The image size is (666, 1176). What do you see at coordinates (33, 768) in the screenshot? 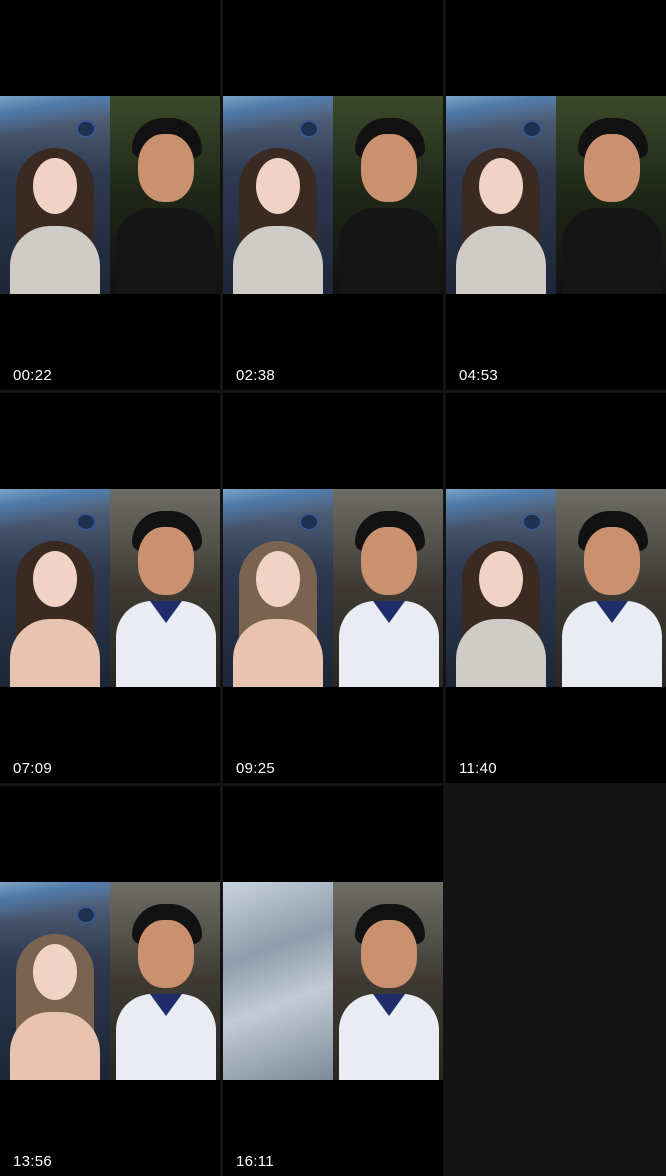
I see `video-duration: 07:09` at bounding box center [33, 768].